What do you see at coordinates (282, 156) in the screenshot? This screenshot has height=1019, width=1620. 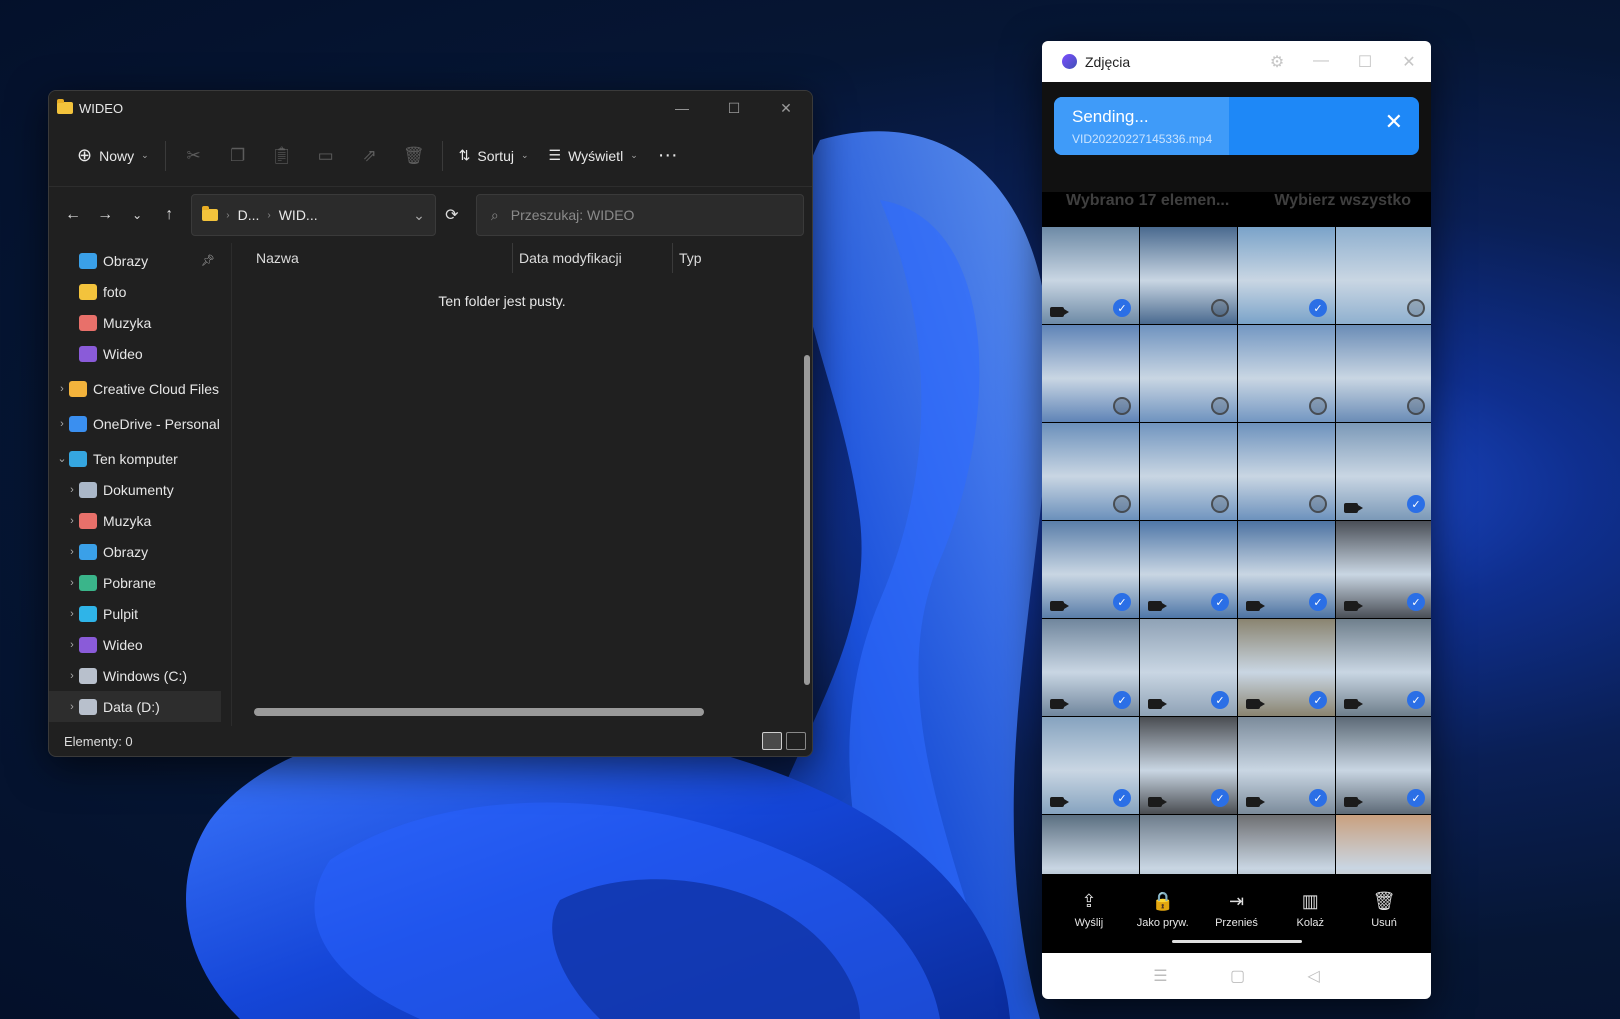 I see `paste-icon: 📋︎` at bounding box center [282, 156].